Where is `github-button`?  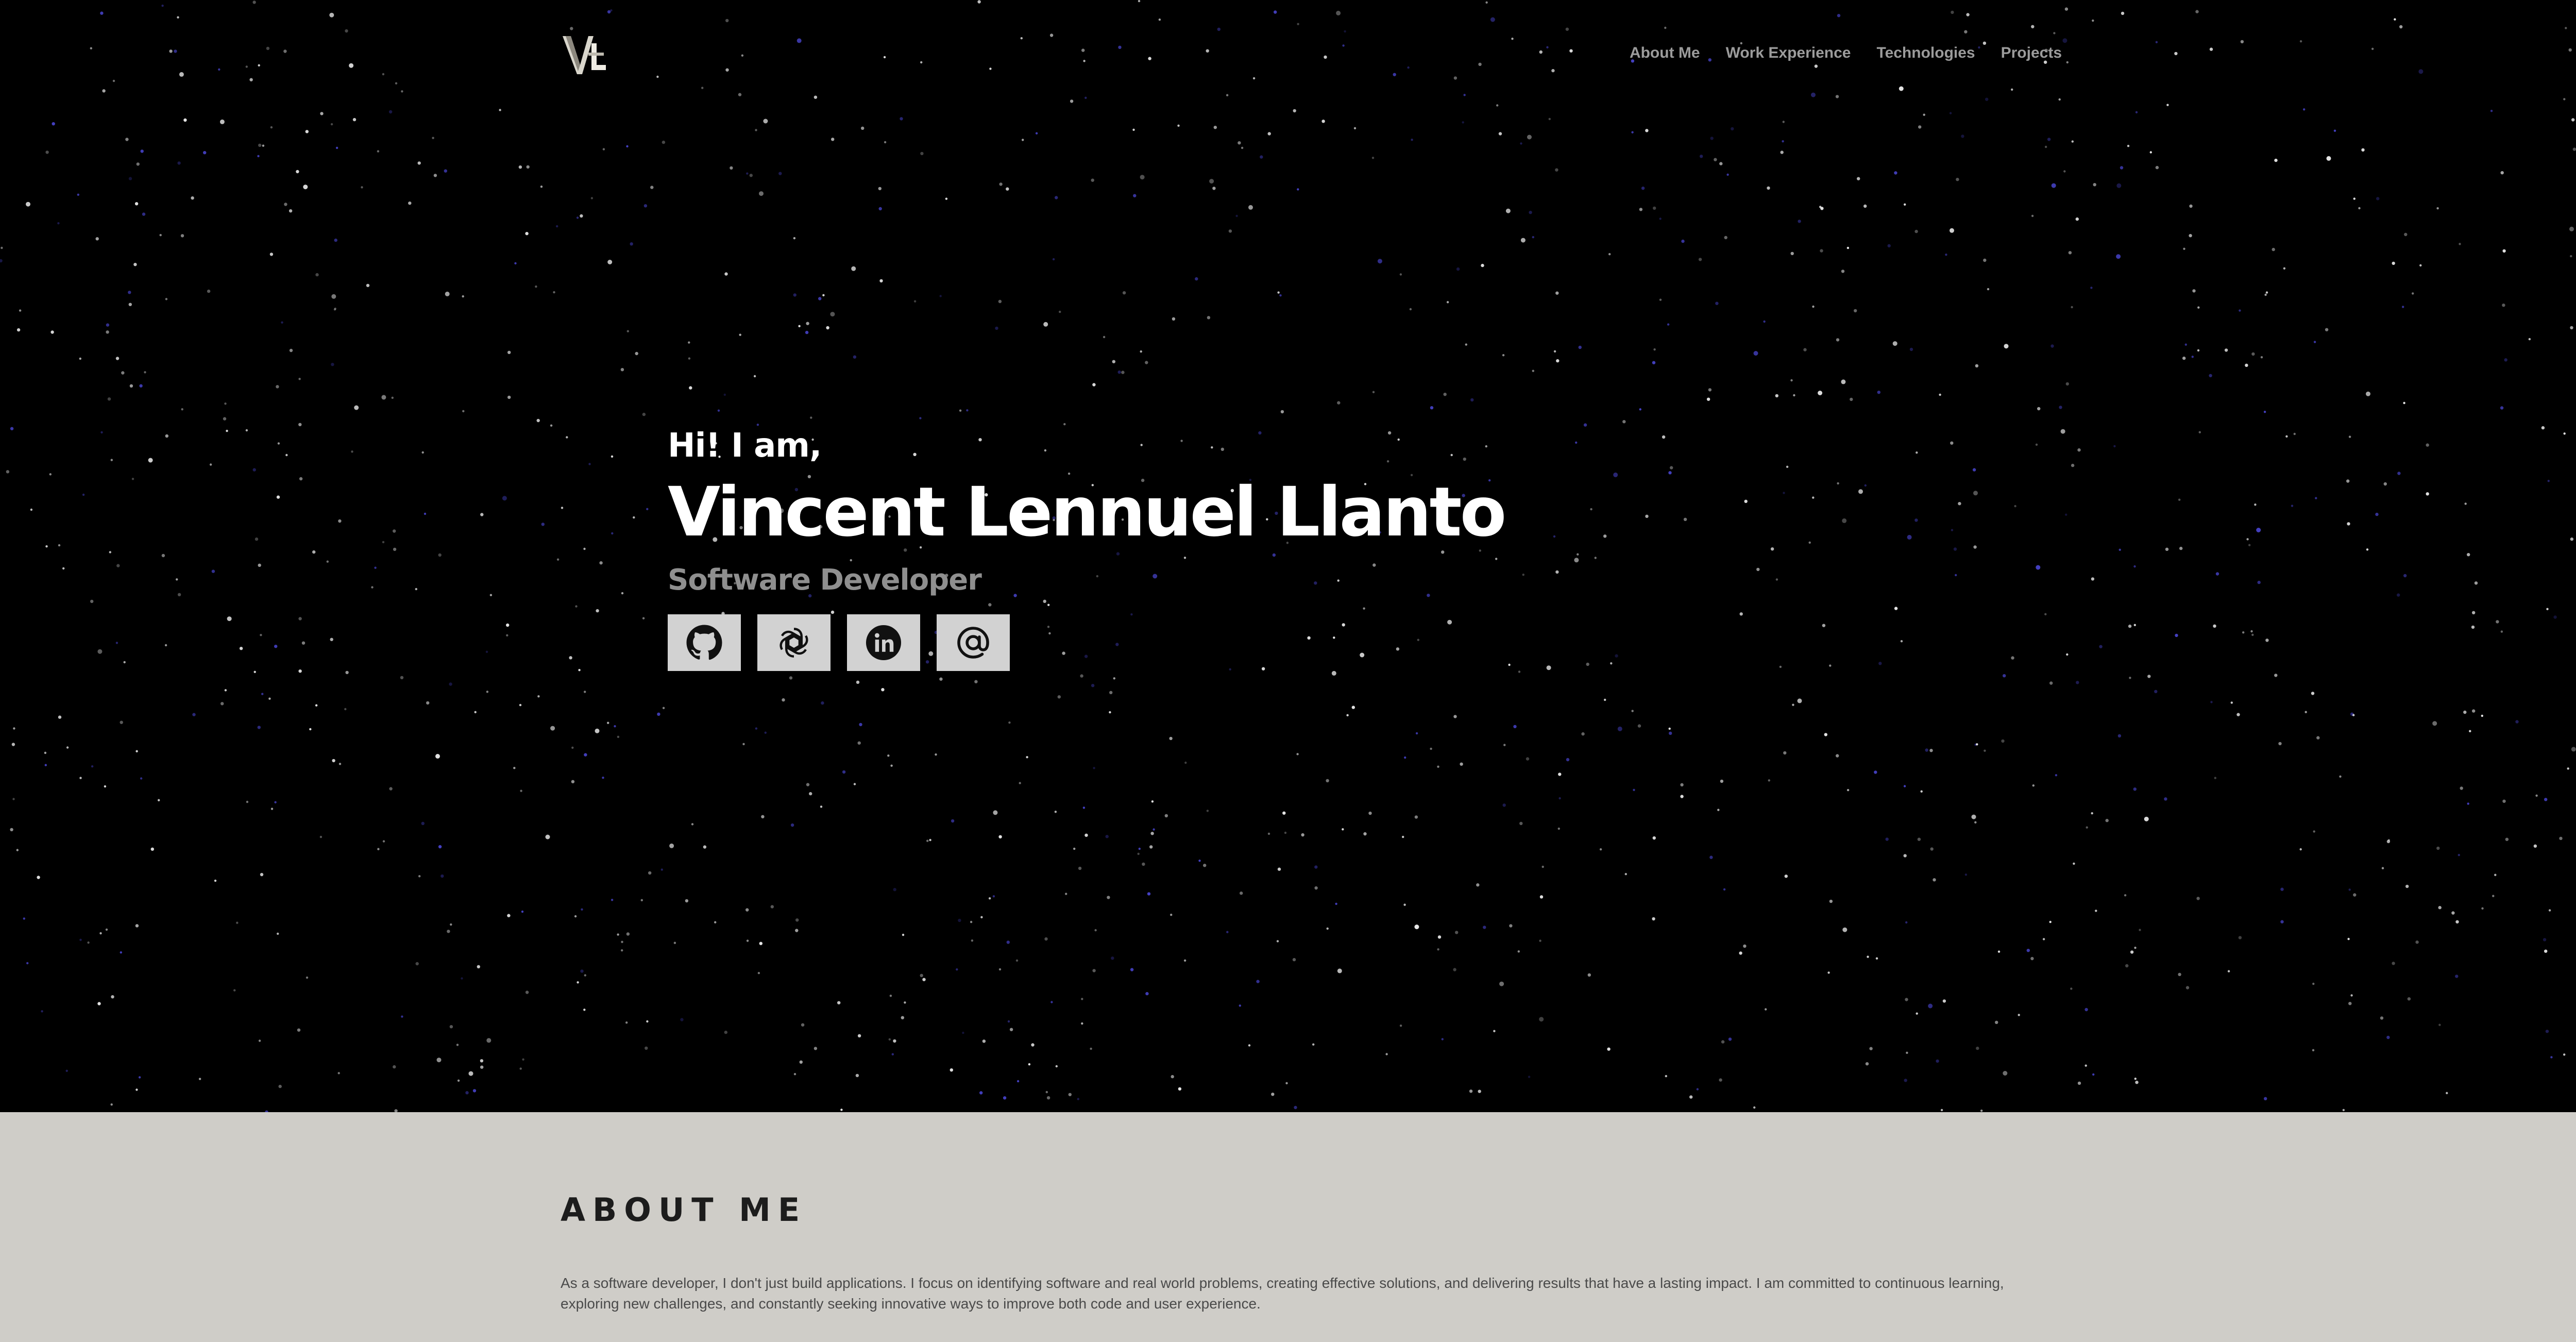
github-button is located at coordinates (704, 642).